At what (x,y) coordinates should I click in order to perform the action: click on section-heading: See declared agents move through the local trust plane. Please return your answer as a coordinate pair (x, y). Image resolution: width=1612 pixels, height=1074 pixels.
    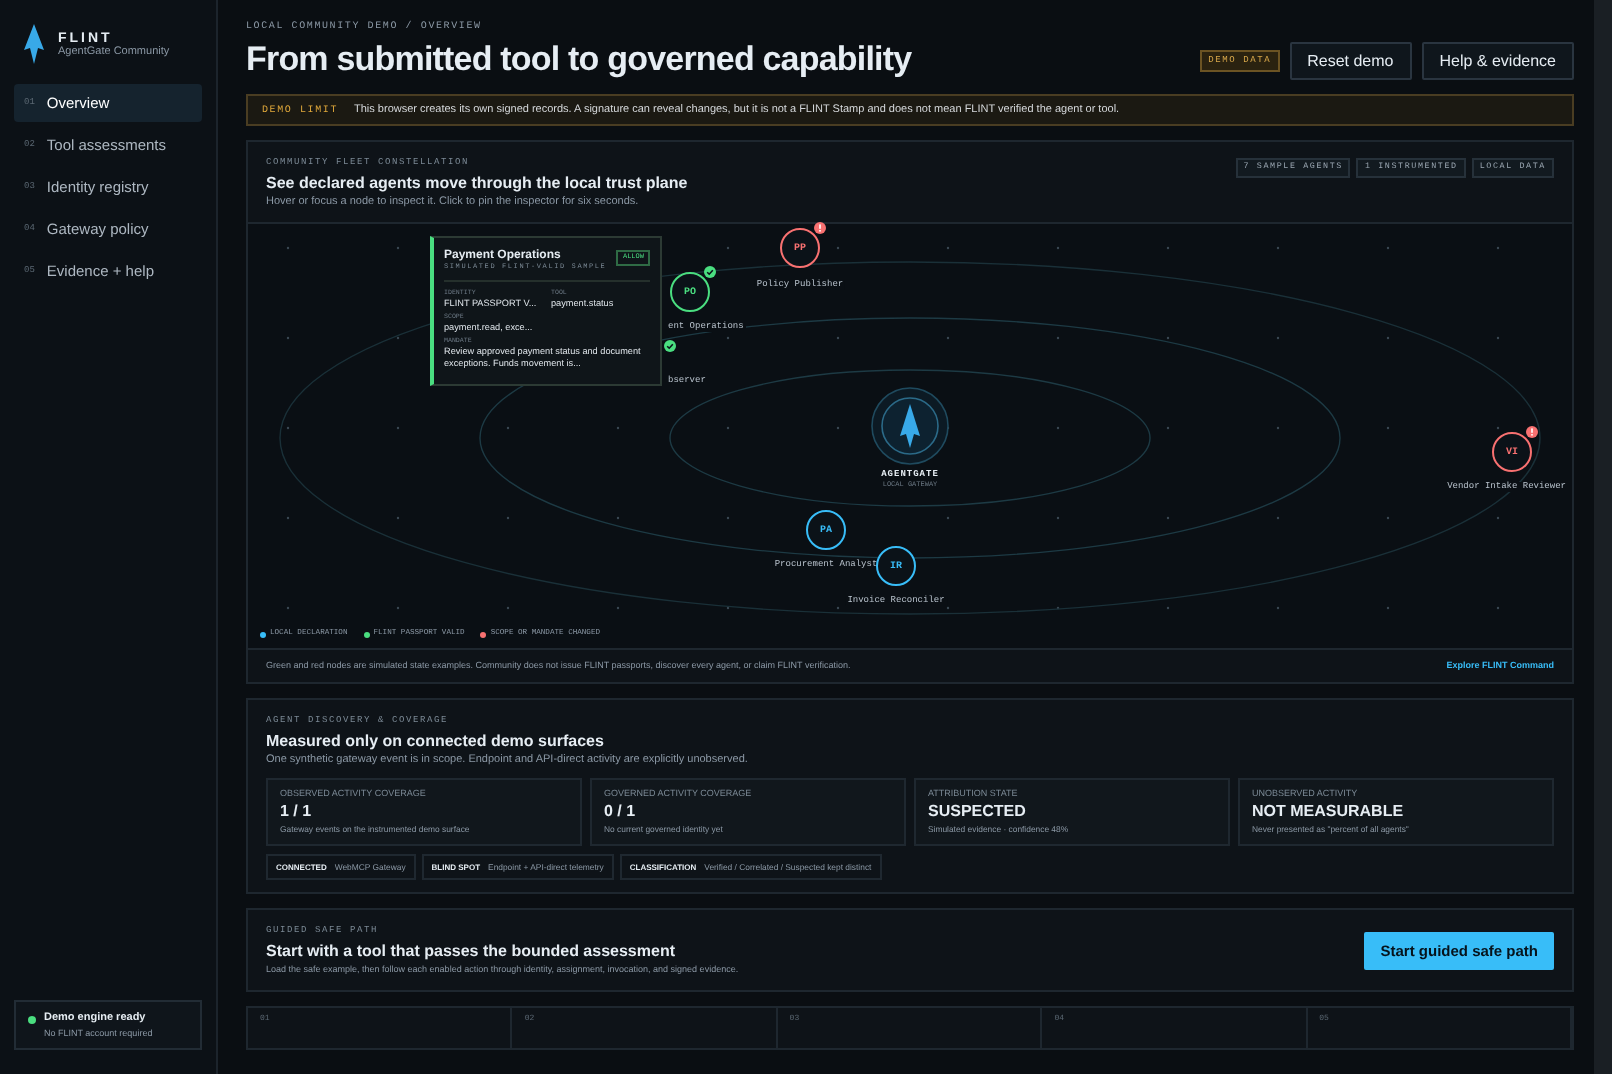
    Looking at the image, I should click on (477, 183).